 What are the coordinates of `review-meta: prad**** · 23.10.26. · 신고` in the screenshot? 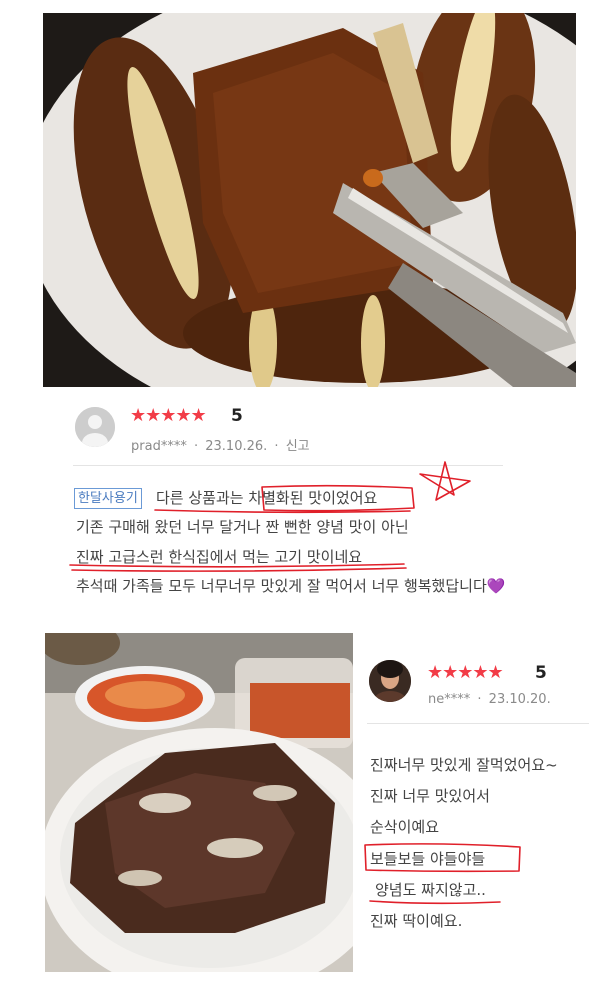 It's located at (222, 444).